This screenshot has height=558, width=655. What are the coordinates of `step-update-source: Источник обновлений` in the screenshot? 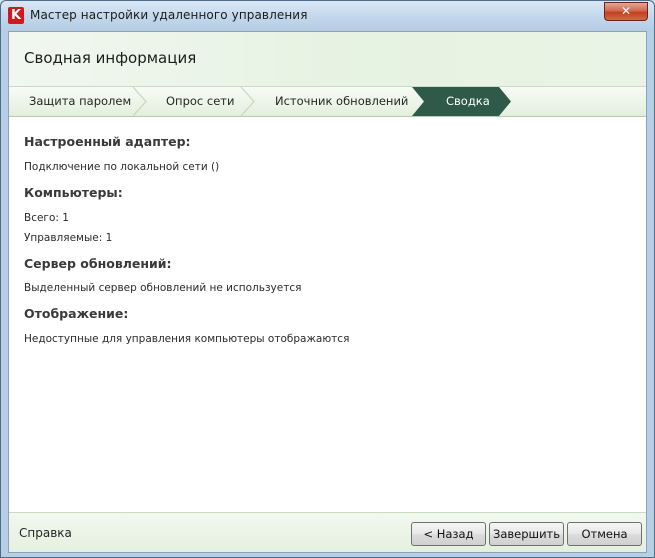 It's located at (341, 101).